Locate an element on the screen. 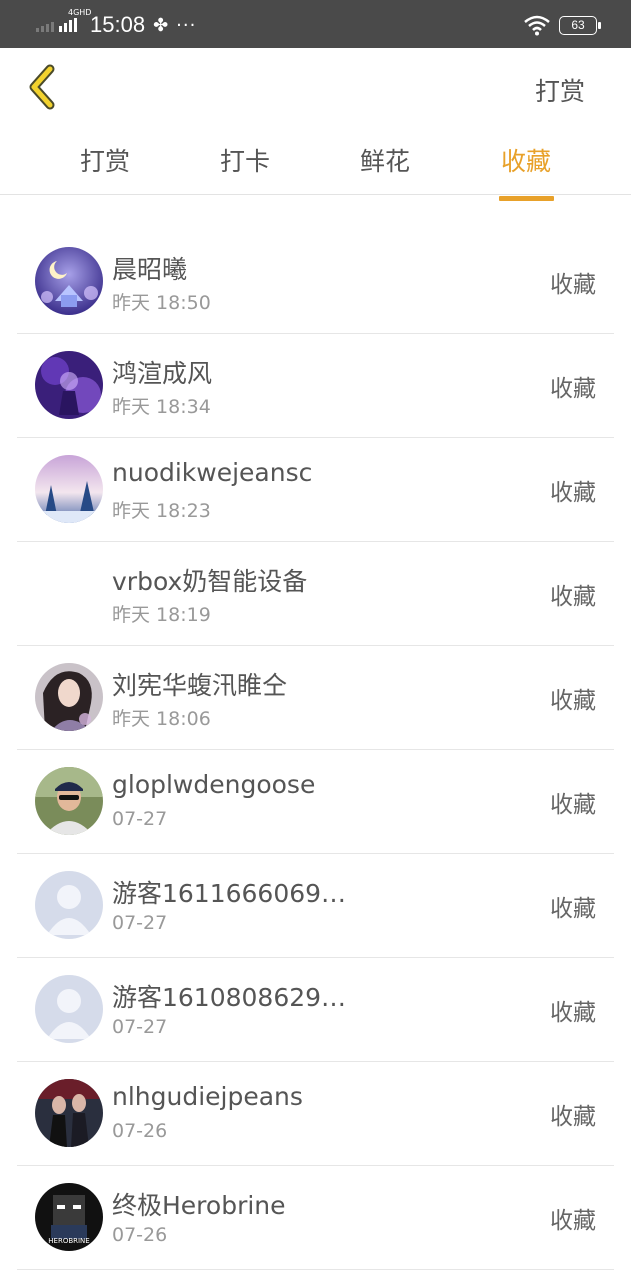 Image resolution: width=631 pixels, height=1280 pixels. avatar-woman is located at coordinates (69, 697).